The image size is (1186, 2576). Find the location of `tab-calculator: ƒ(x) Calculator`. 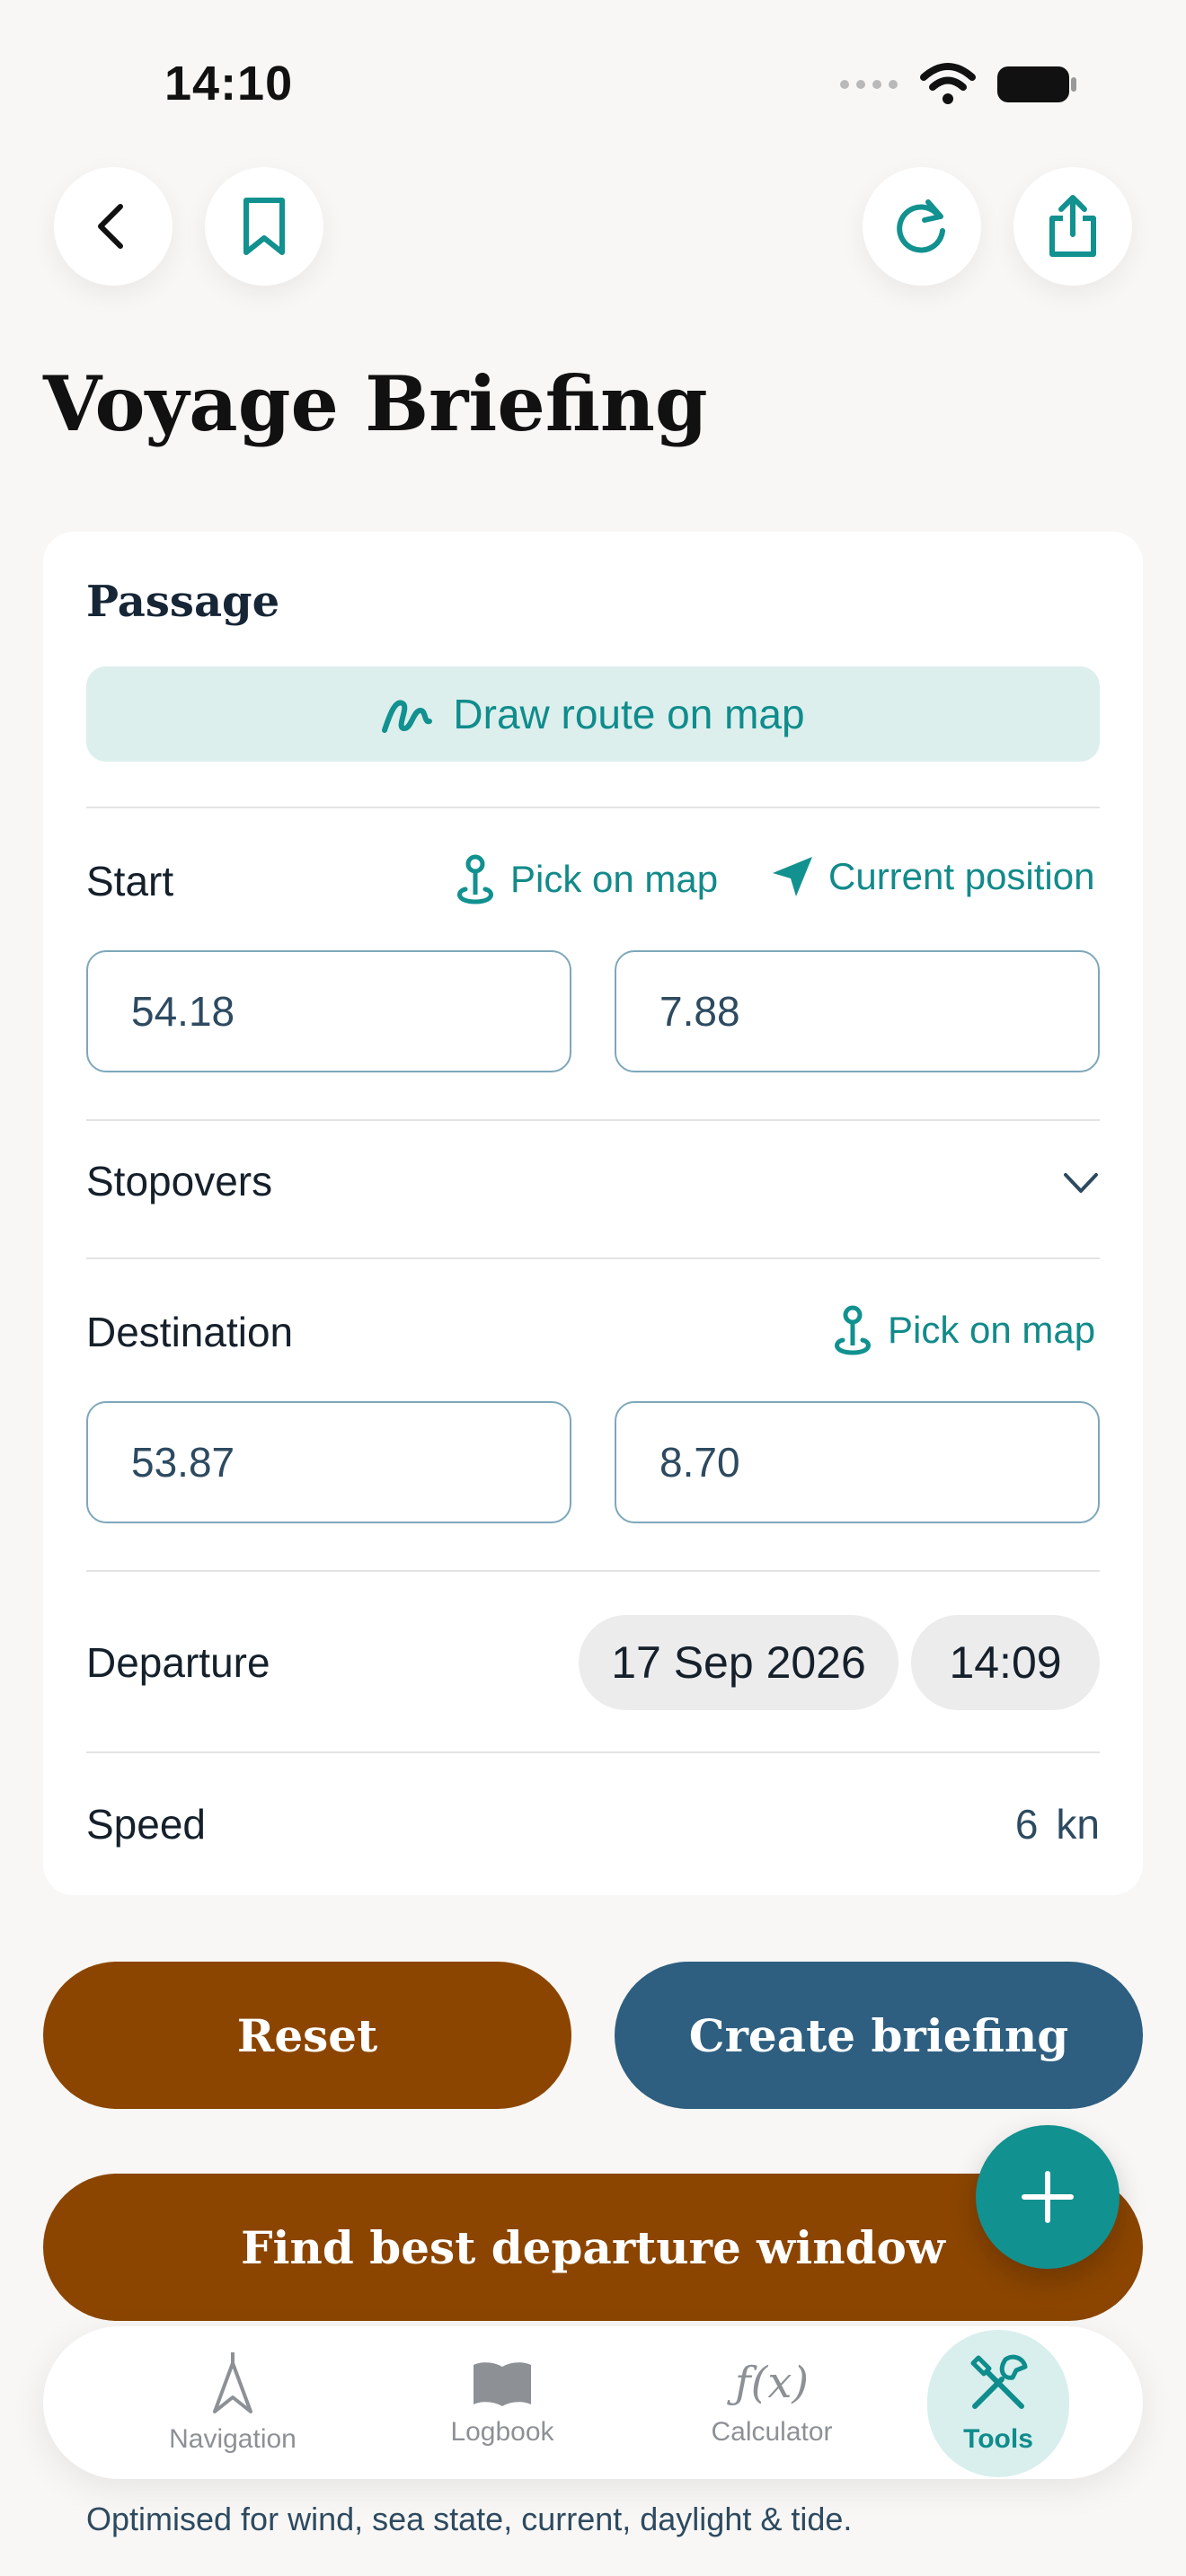

tab-calculator: ƒ(x) Calculator is located at coordinates (771, 2402).